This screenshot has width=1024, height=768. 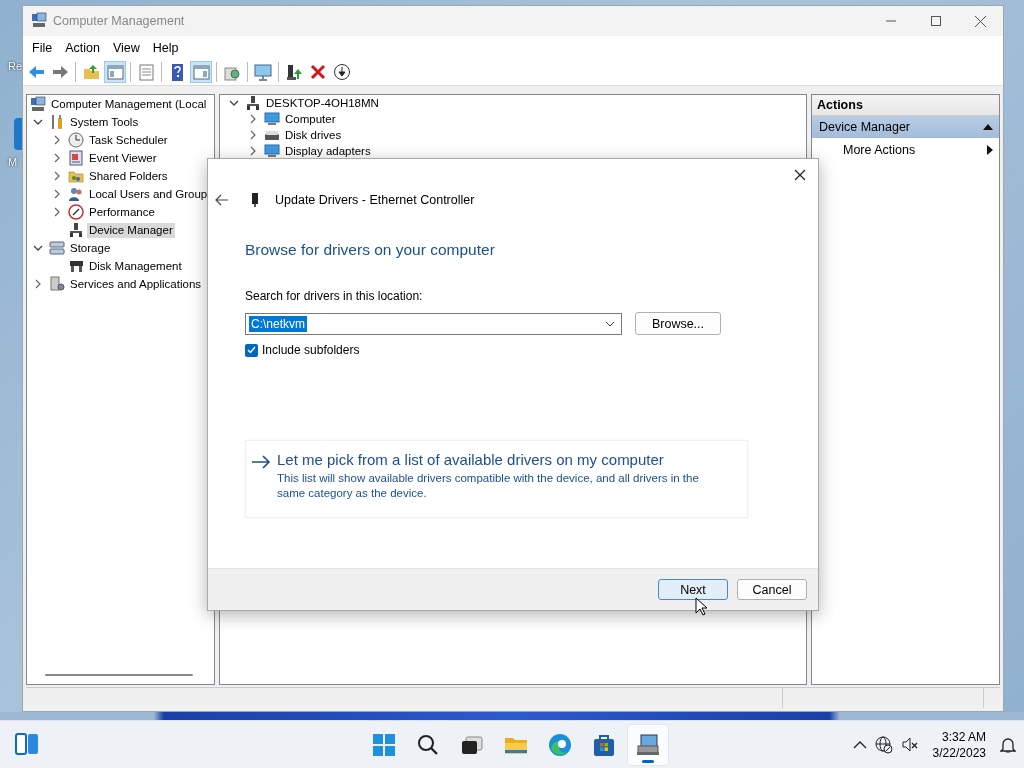 I want to click on forward-arrow-icon, so click(x=60, y=72).